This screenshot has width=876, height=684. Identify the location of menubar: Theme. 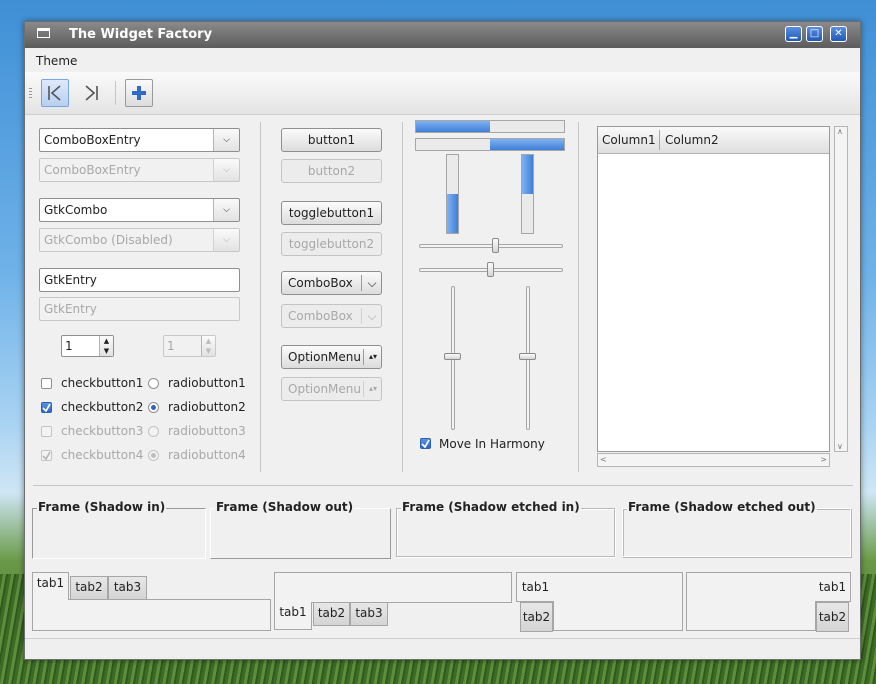
(442, 60).